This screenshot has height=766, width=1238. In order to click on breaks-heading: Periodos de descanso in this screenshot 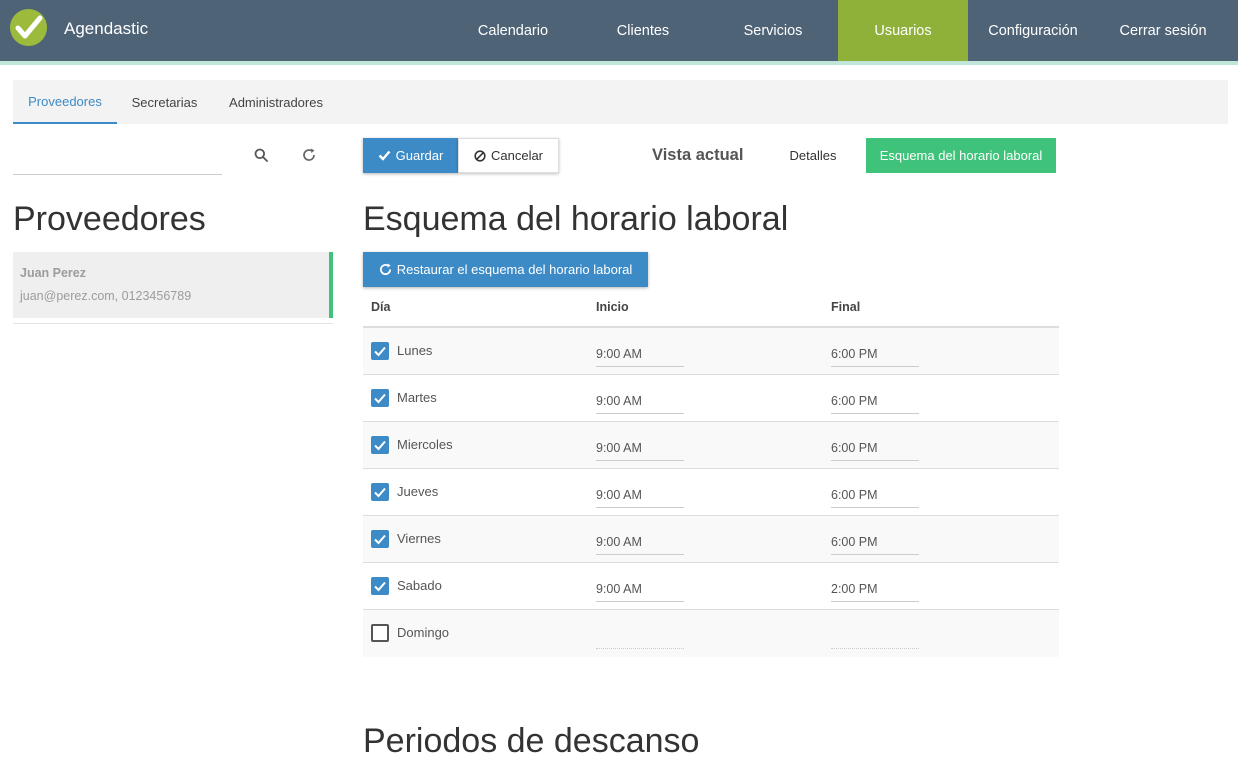, I will do `click(531, 741)`.